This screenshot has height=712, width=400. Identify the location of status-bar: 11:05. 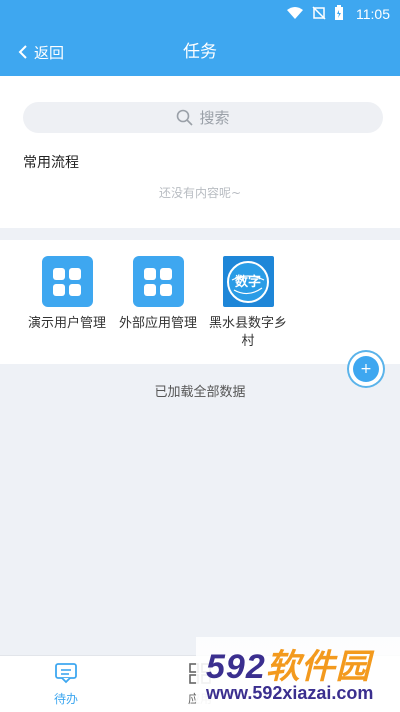
(200, 14).